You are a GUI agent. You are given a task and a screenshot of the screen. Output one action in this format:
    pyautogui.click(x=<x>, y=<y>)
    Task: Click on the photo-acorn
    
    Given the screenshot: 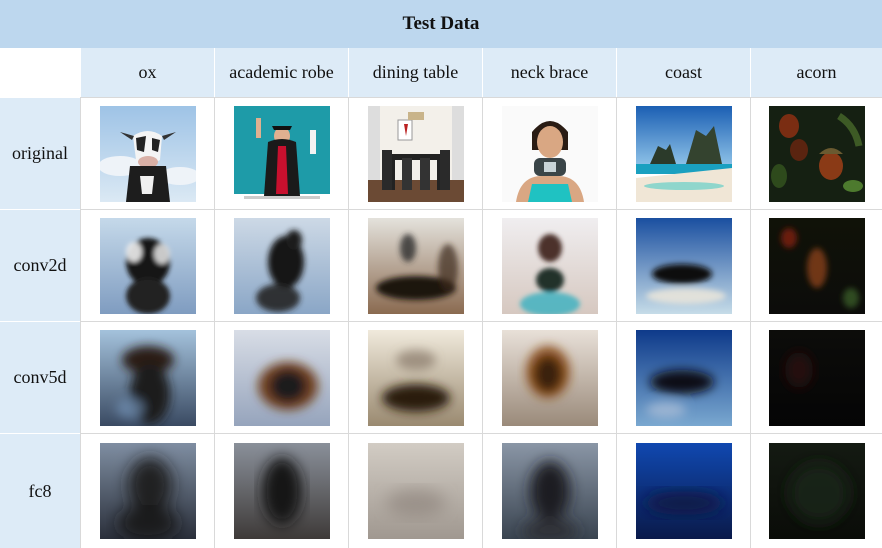 What is the action you would take?
    pyautogui.click(x=816, y=153)
    